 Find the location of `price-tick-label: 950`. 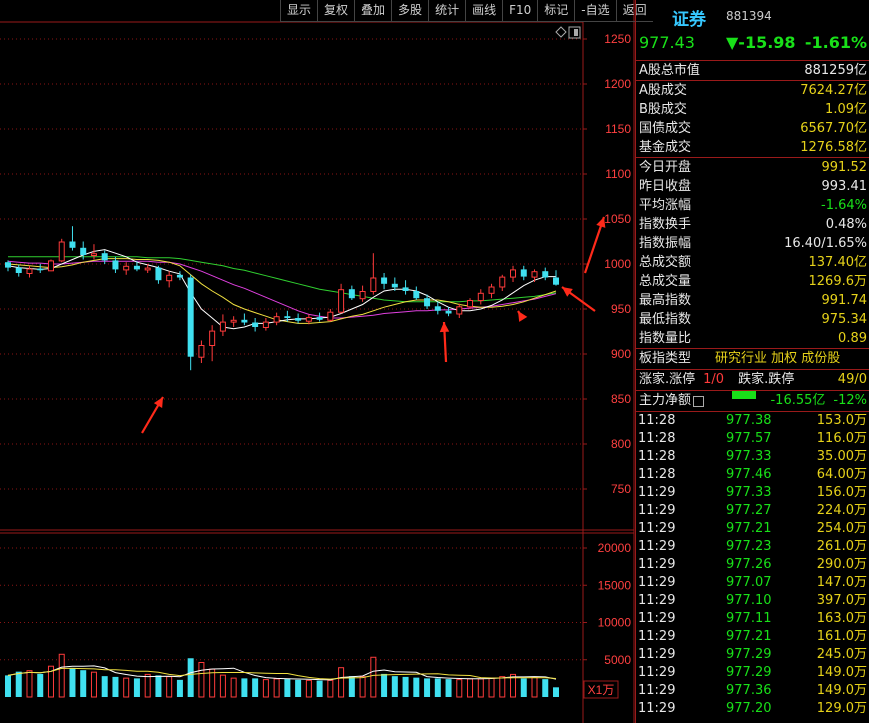

price-tick-label: 950 is located at coordinates (621, 309).